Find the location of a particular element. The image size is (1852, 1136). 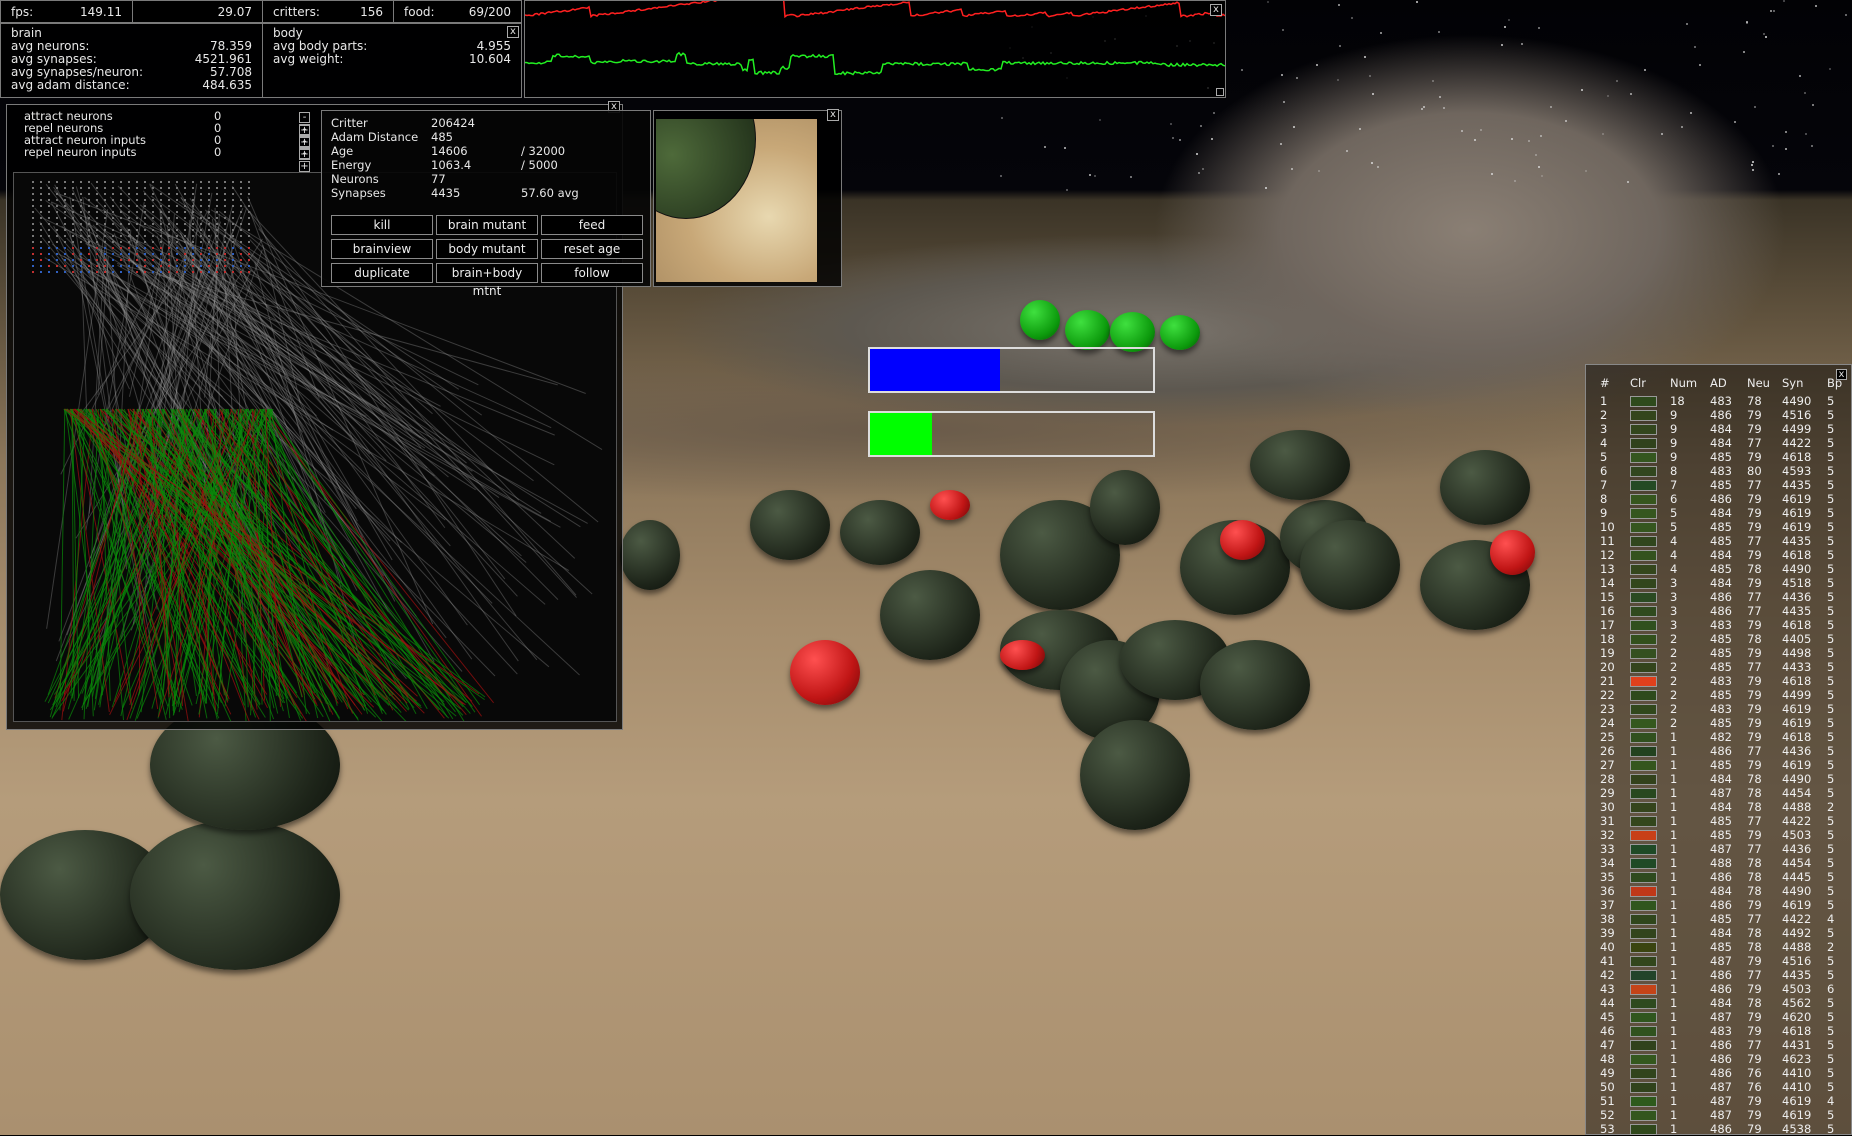

duplicate-button: duplicate is located at coordinates (382, 273).